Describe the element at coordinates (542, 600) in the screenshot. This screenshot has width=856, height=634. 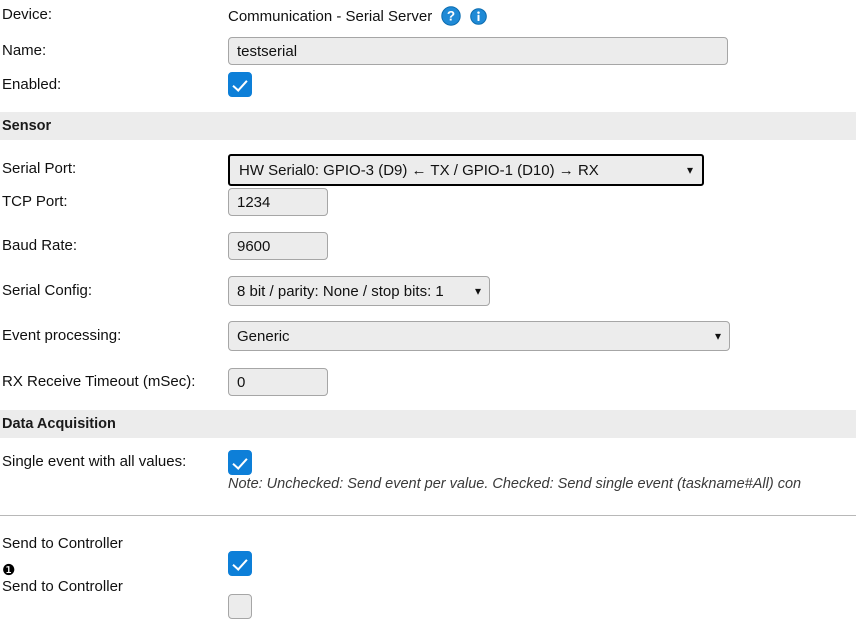
I see `send-to-controller-2-field-cell` at that location.